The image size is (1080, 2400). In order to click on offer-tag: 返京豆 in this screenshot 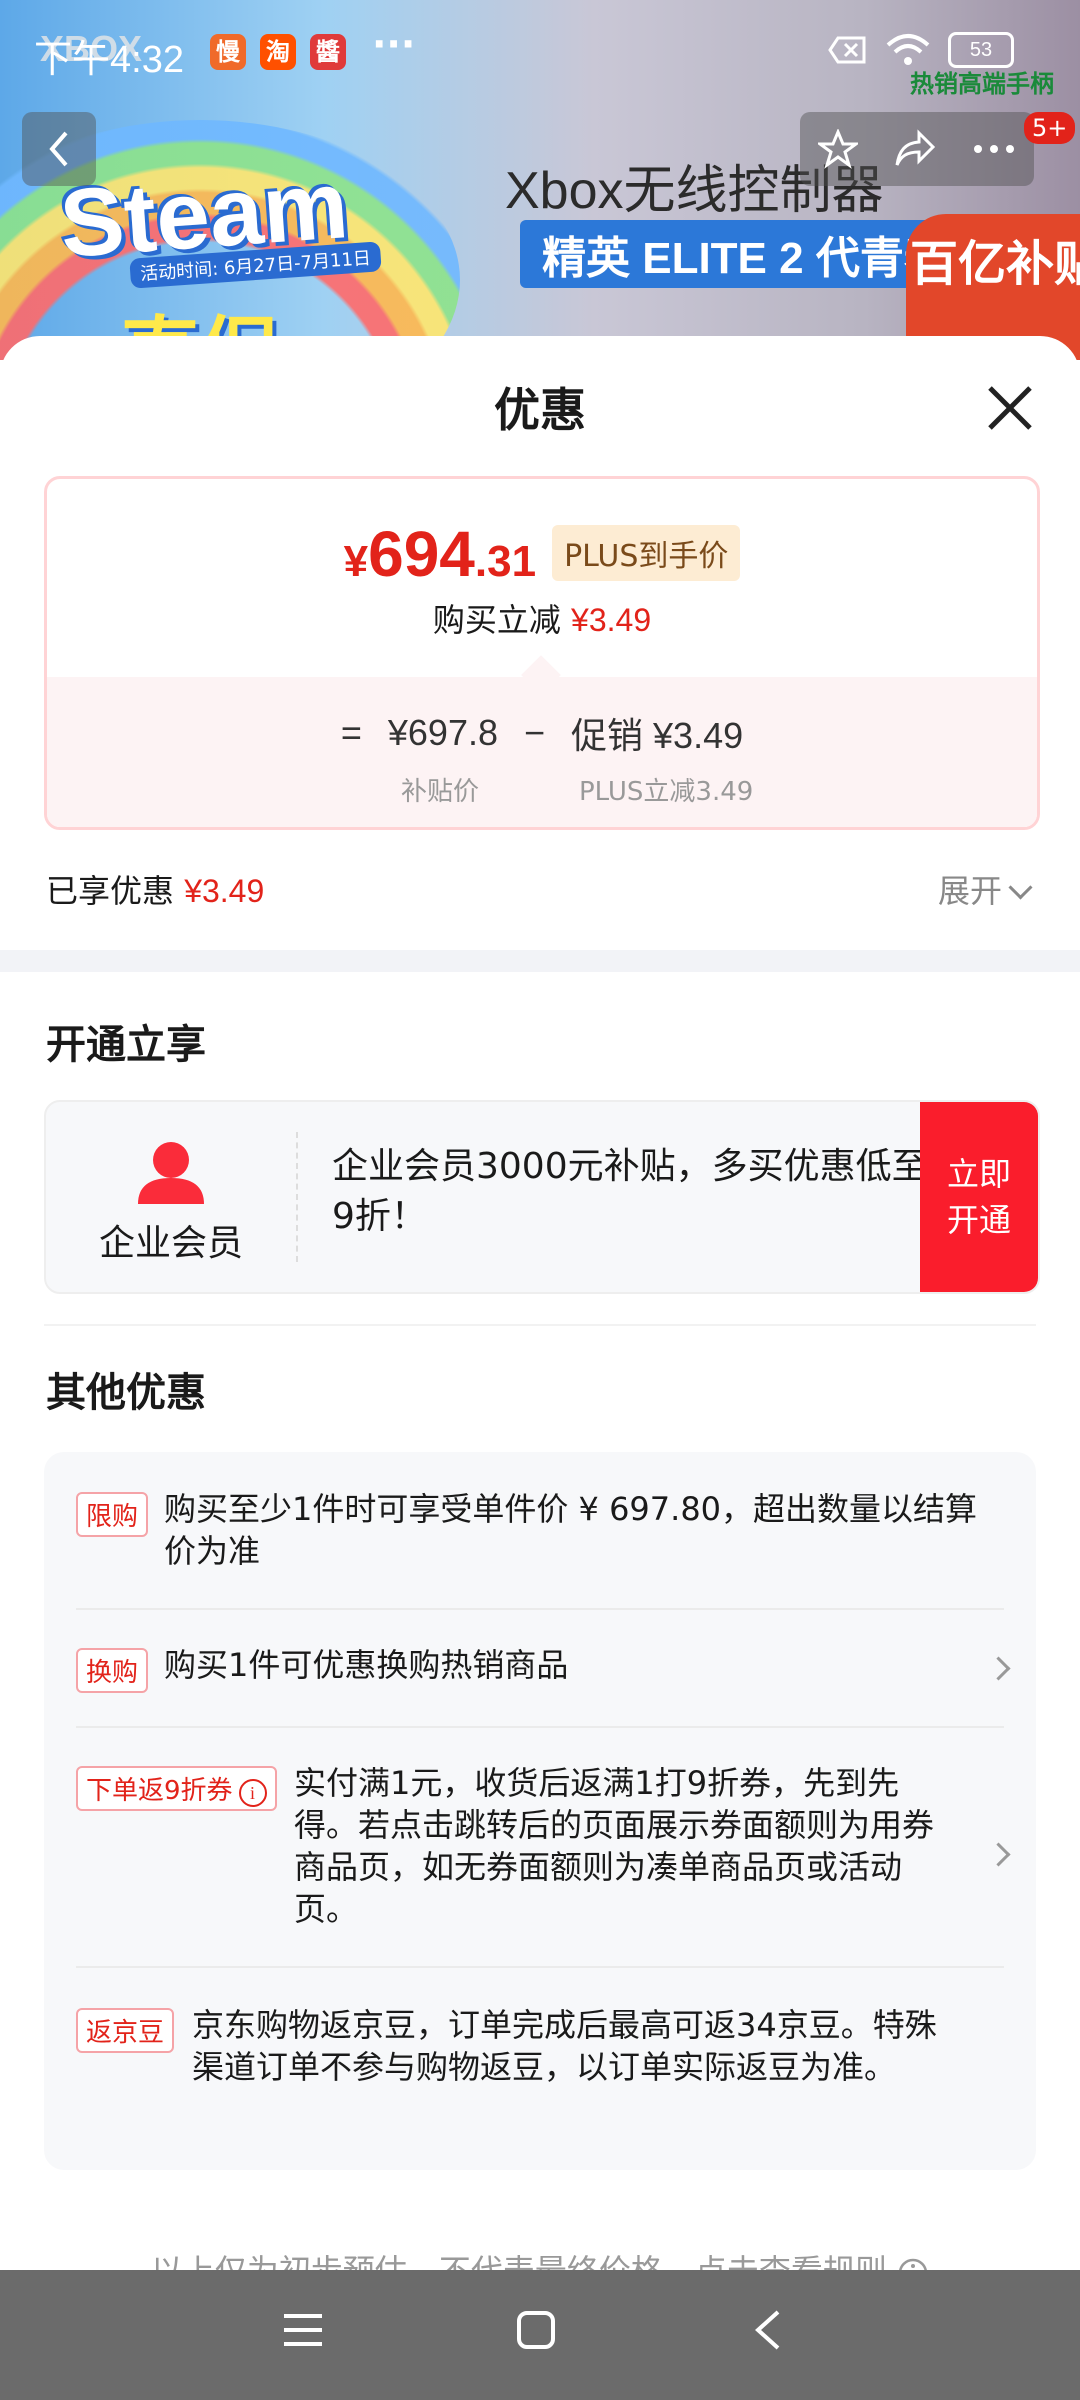, I will do `click(125, 2030)`.